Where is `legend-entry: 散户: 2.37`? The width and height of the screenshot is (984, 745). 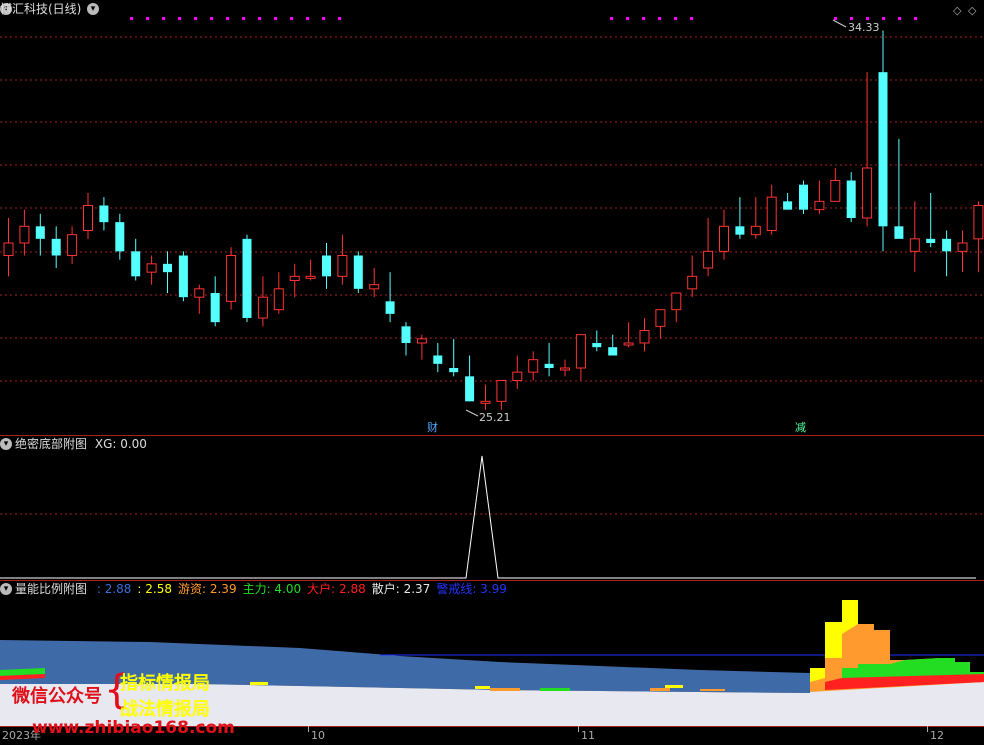 legend-entry: 散户: 2.37 is located at coordinates (401, 589).